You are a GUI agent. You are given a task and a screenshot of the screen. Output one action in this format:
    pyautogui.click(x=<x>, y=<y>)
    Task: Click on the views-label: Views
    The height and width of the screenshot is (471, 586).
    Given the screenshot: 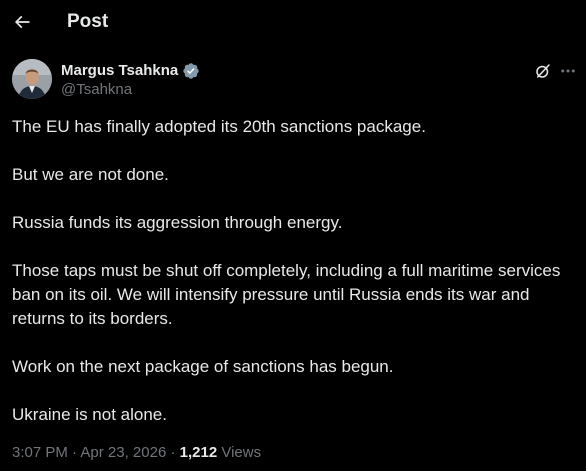 What is the action you would take?
    pyautogui.click(x=241, y=452)
    